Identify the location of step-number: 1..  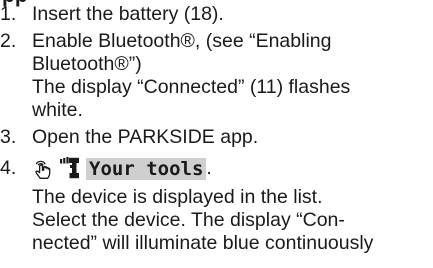
(8, 14).